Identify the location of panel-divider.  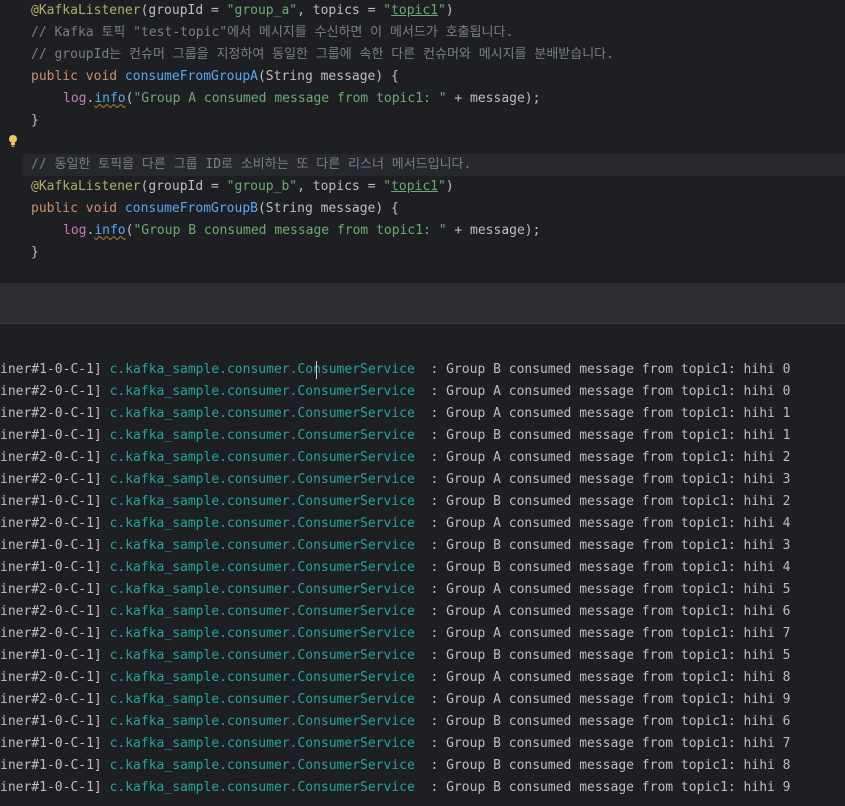
(422, 303).